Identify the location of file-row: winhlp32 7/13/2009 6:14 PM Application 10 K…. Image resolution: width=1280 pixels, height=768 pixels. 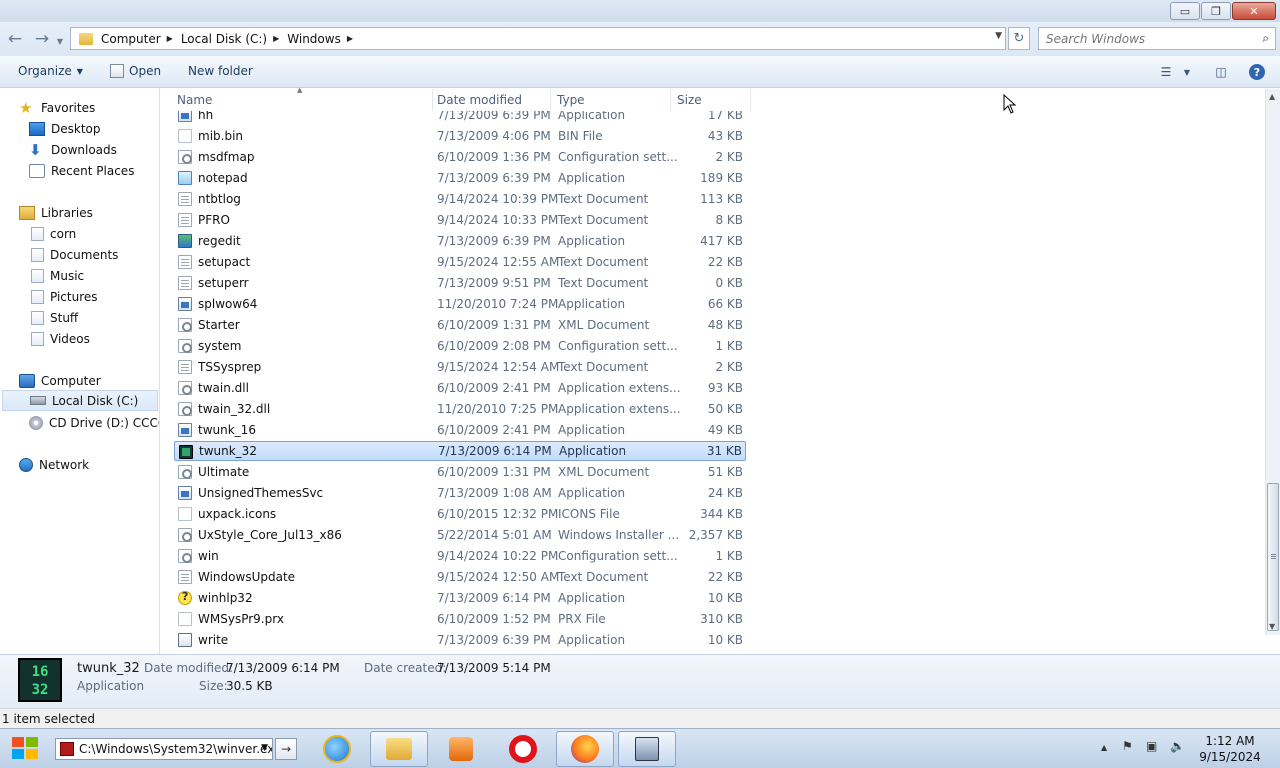
(460, 598).